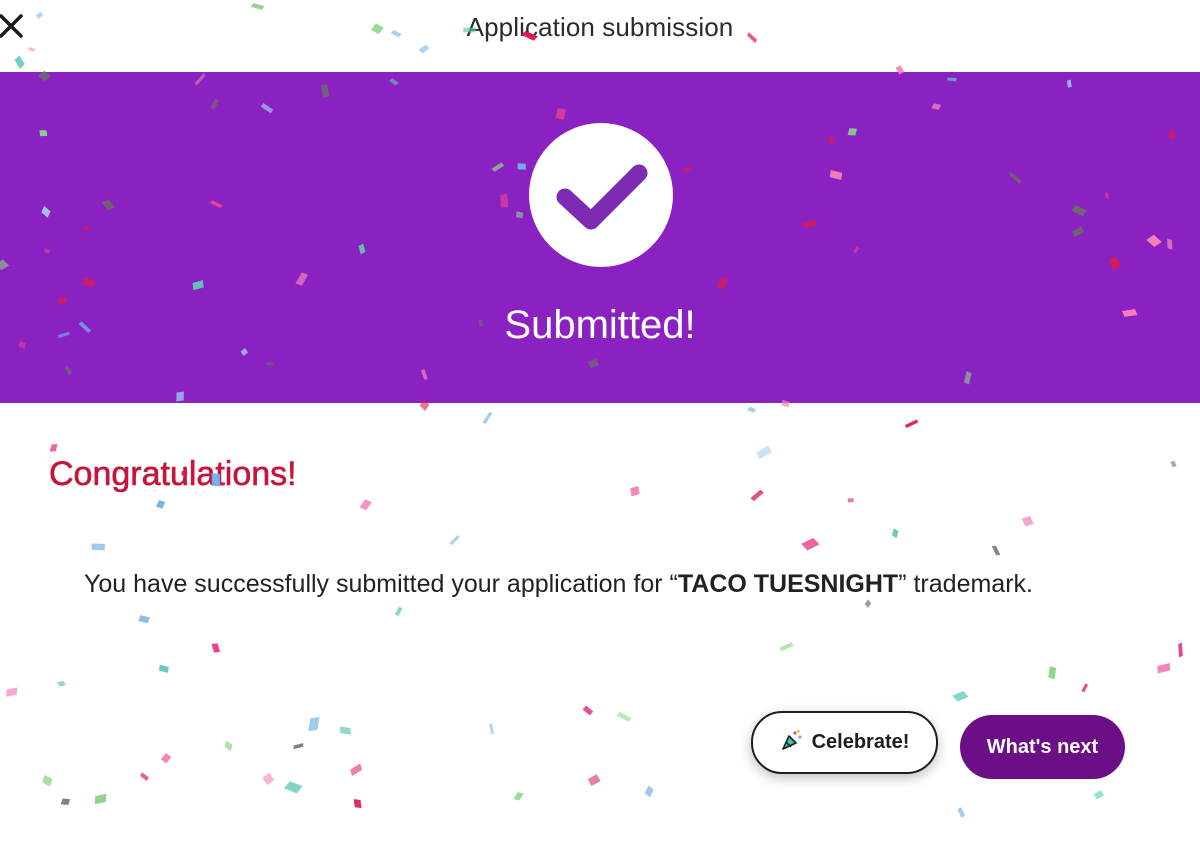 Image resolution: width=1200 pixels, height=855 pixels. I want to click on whats-next-button: What's next, so click(1042, 747).